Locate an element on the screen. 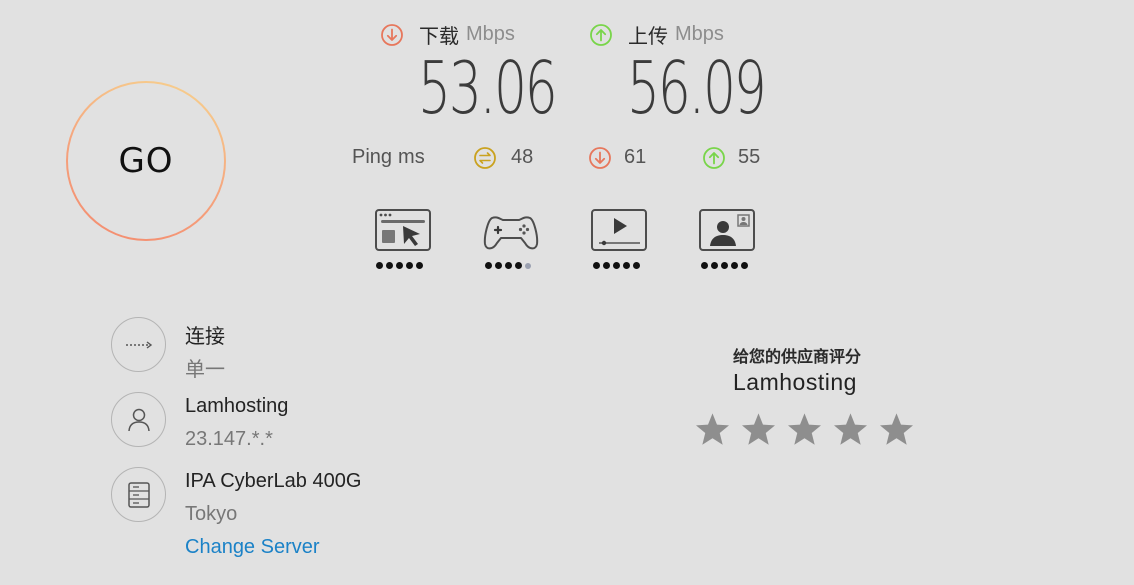  video-streaming-icon is located at coordinates (619, 230).